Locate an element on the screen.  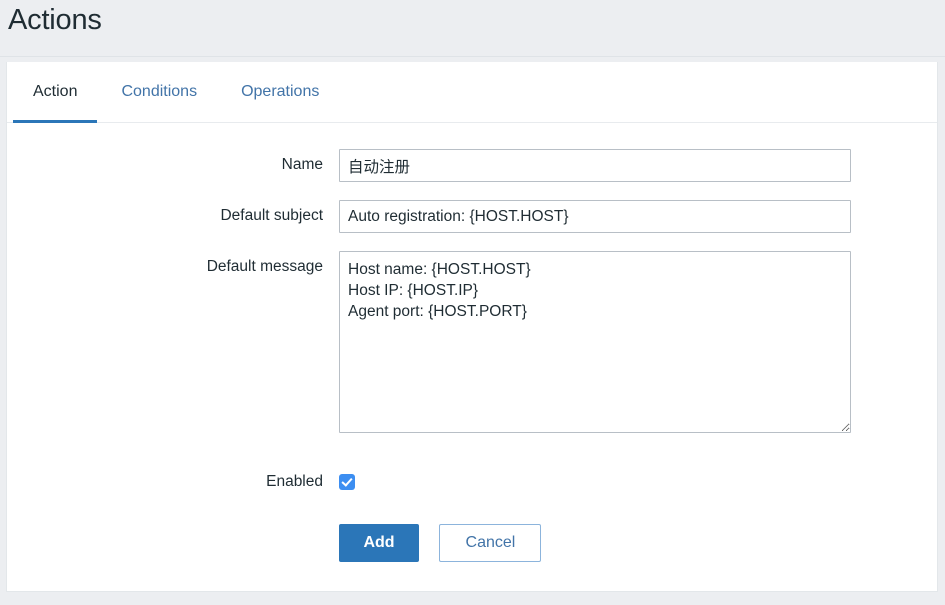
default-subject-label: Default subject is located at coordinates (271, 215).